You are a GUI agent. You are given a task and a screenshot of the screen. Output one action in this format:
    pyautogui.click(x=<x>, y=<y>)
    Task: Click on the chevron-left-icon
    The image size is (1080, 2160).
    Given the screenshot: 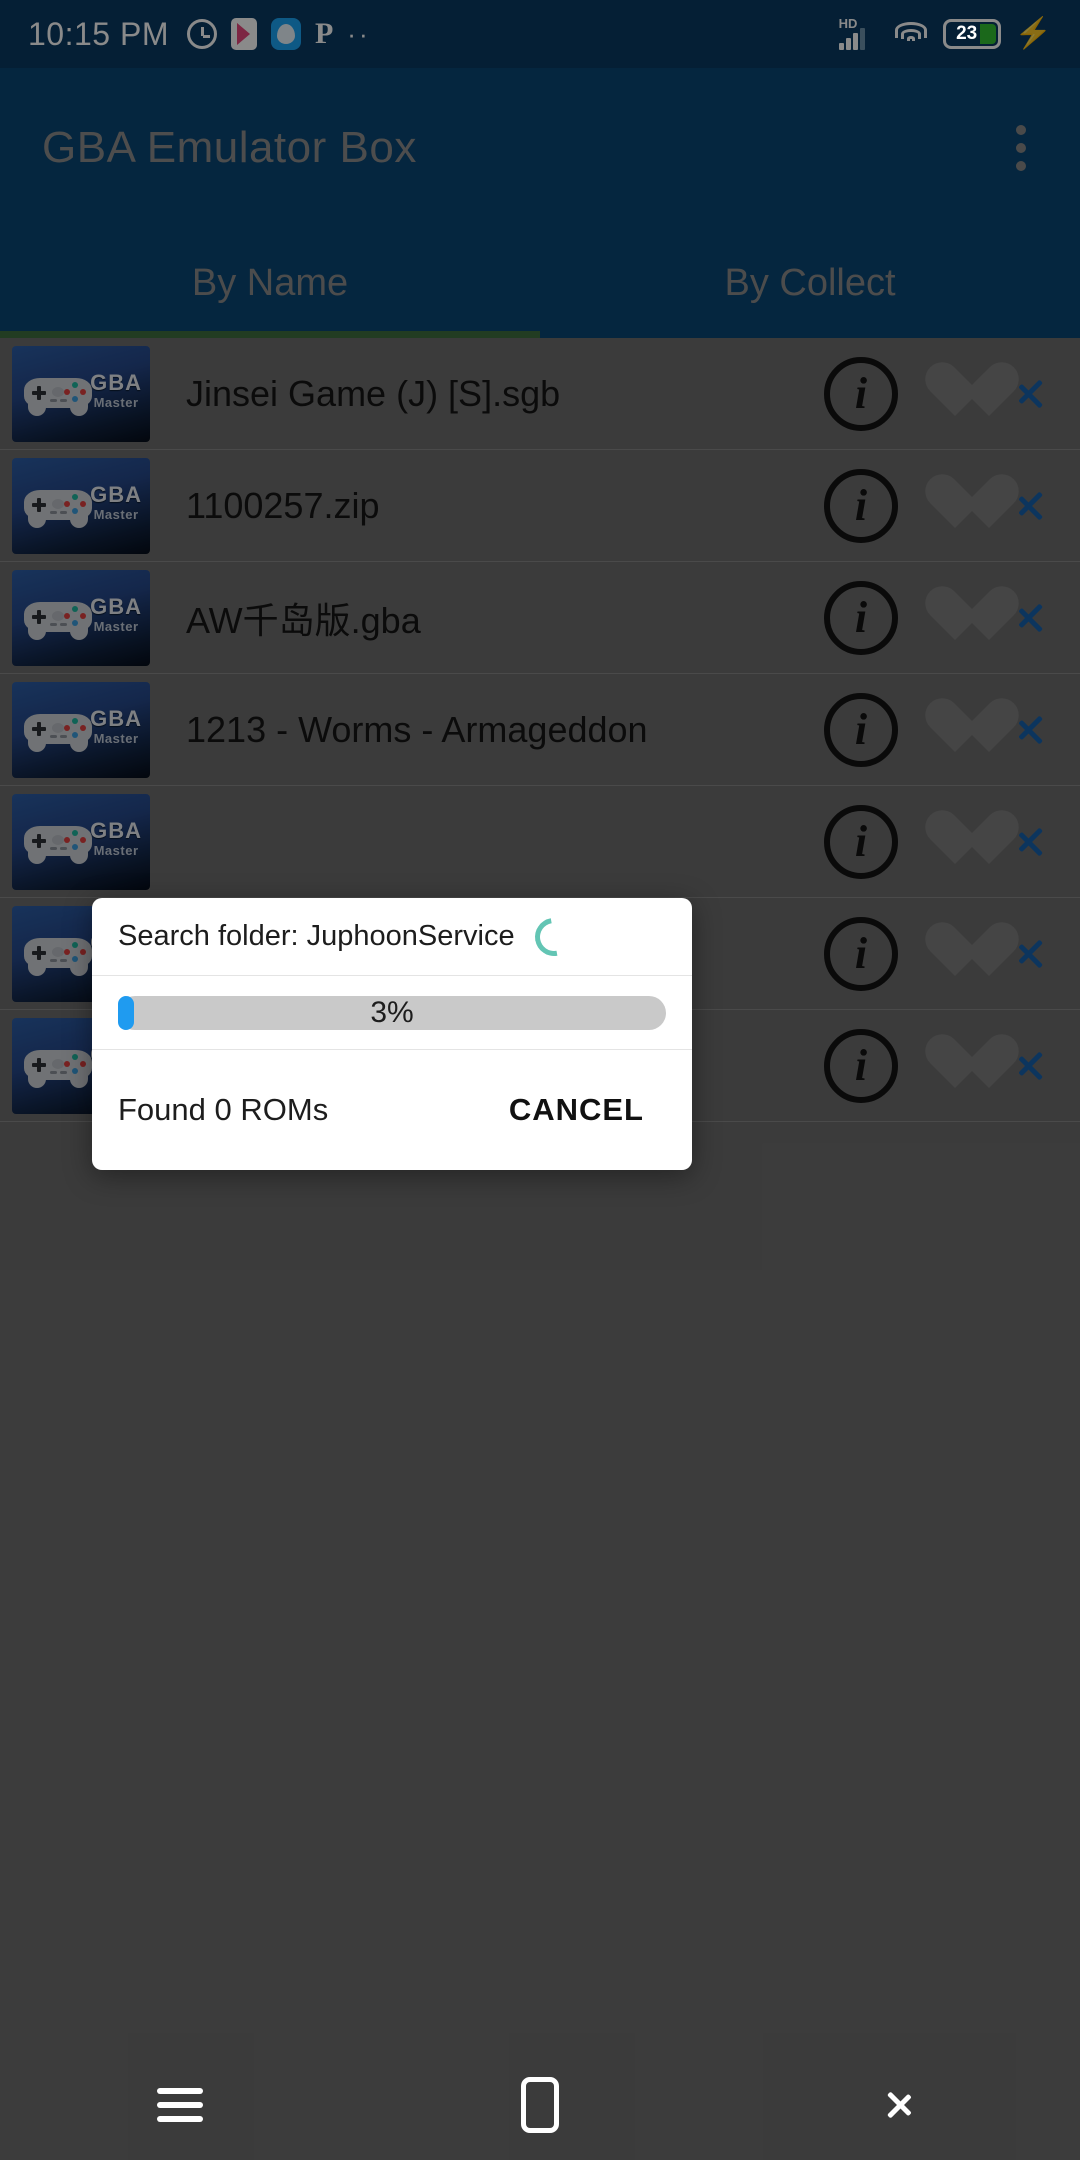 What is the action you would take?
    pyautogui.click(x=900, y=2105)
    